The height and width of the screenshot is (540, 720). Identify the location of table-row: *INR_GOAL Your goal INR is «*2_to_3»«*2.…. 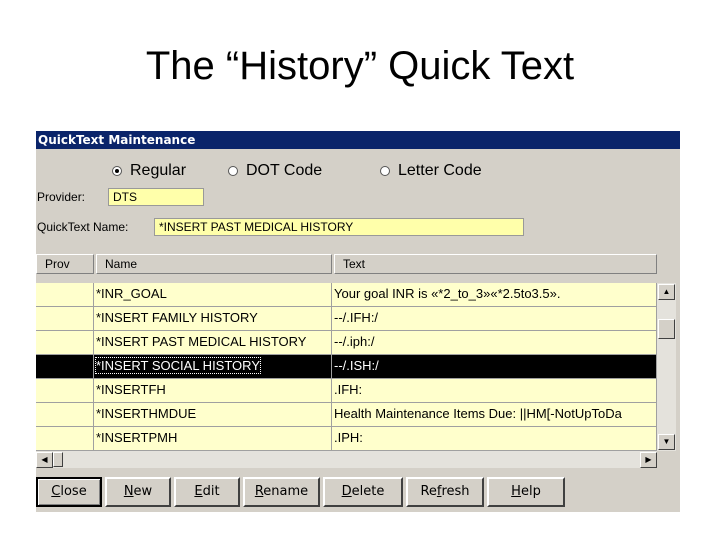
(346, 295).